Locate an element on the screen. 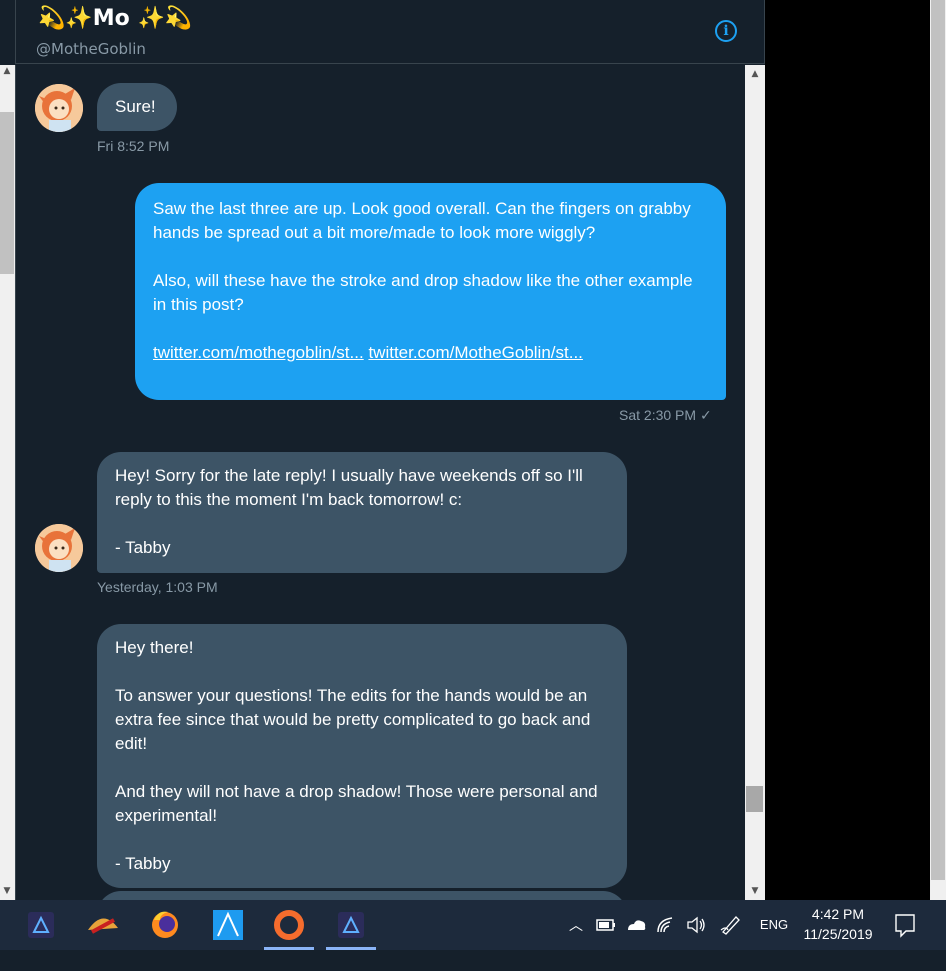  clock-date: 11/25/2019 is located at coordinates (838, 934).